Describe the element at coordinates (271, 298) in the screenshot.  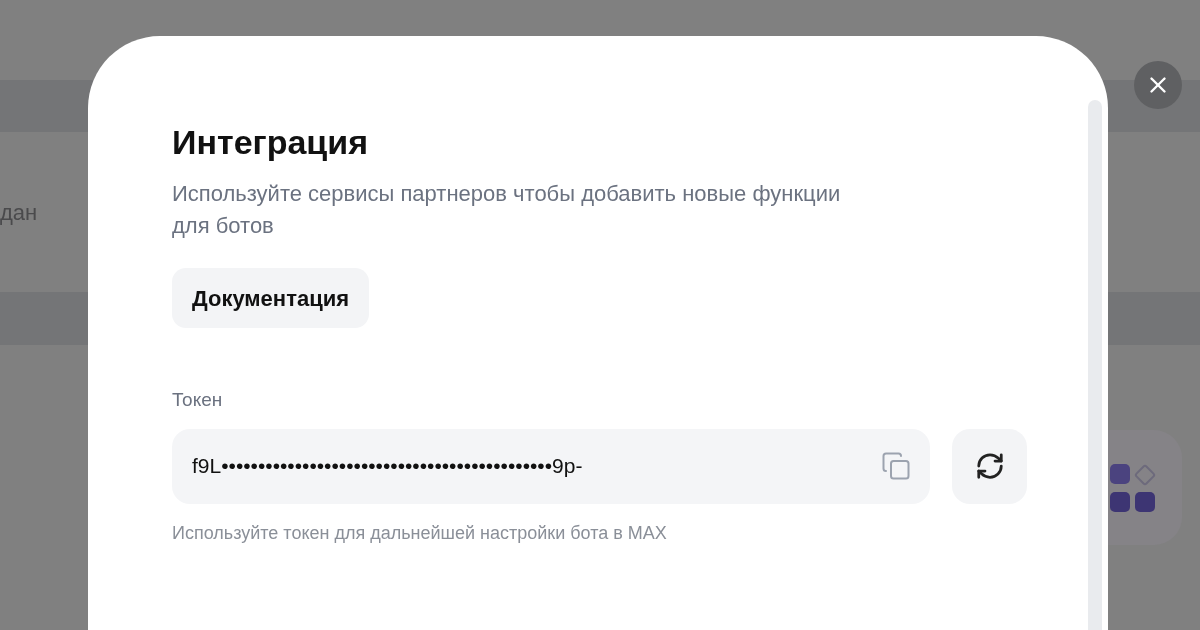
I see `documentation-button: Документация` at that location.